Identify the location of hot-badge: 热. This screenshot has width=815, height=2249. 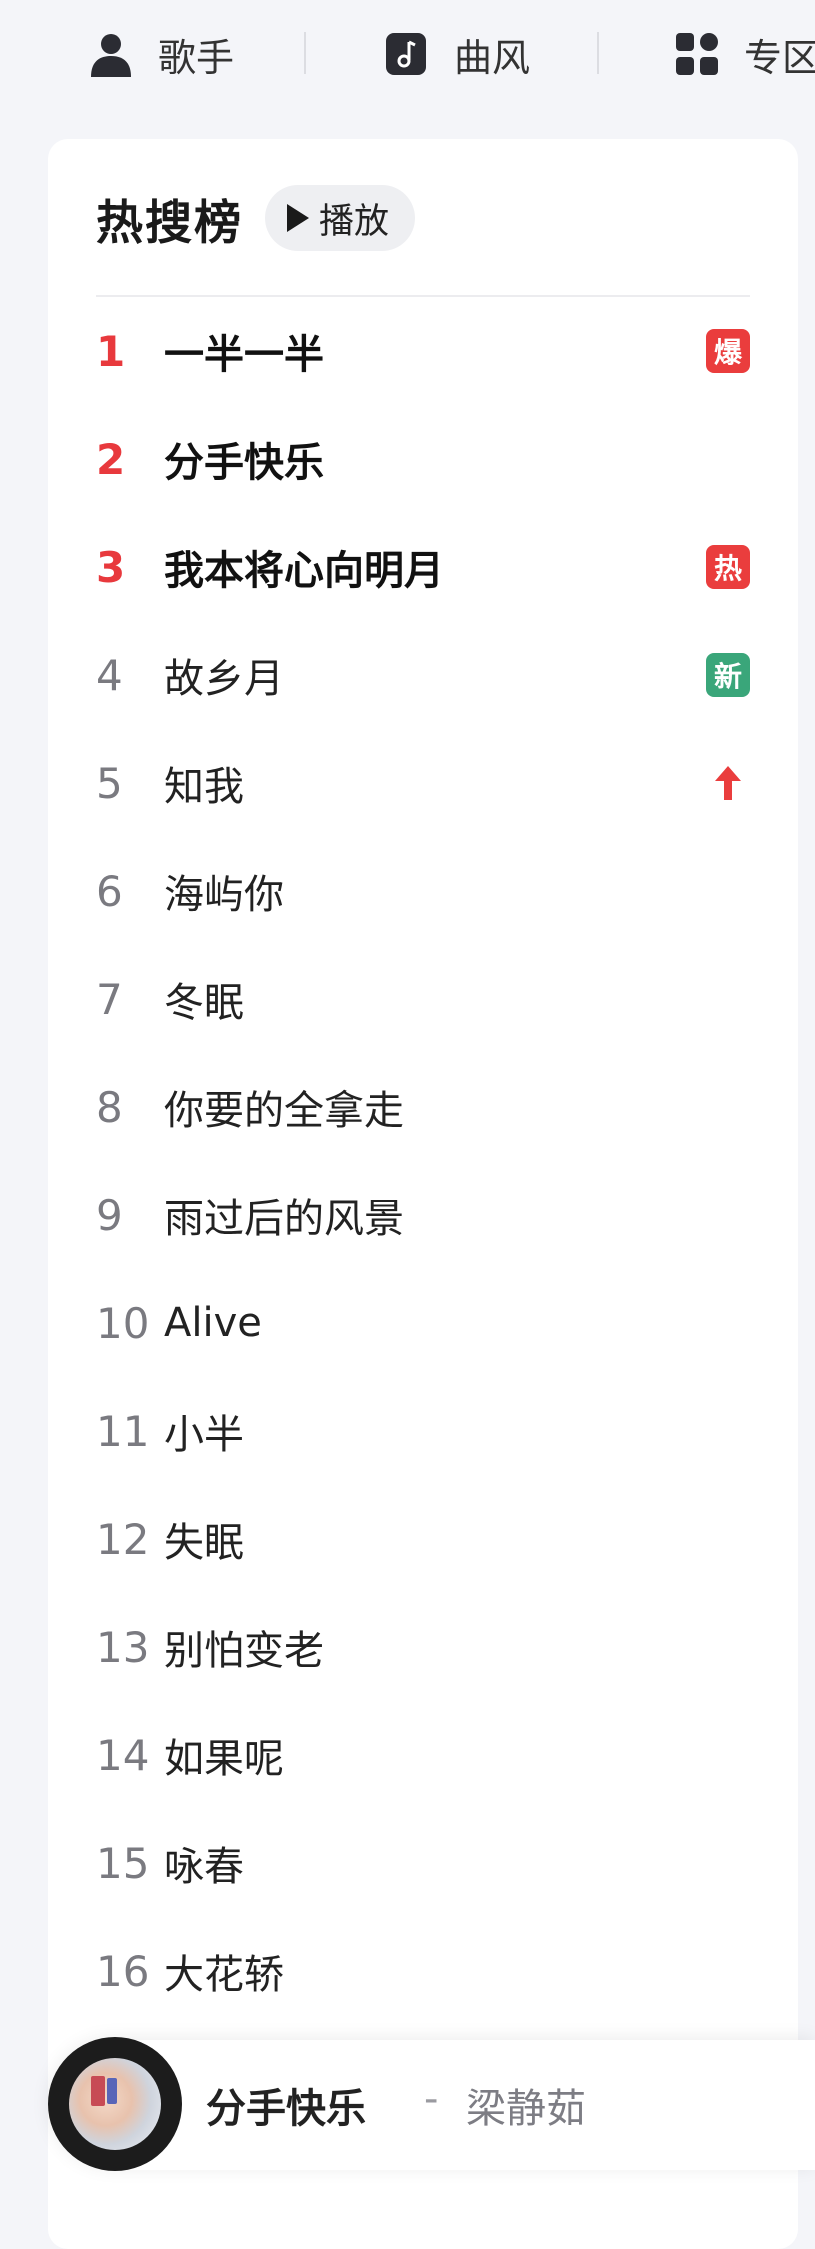
(728, 567).